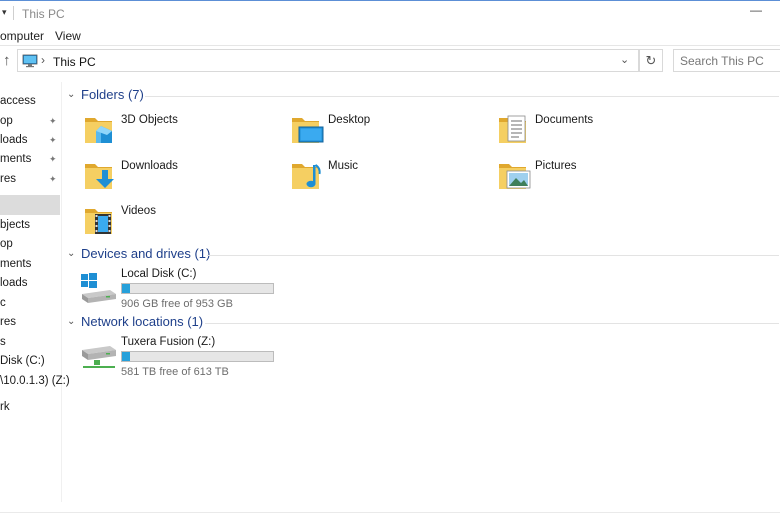 The image size is (780, 516). Describe the element at coordinates (5, 407) in the screenshot. I see `nav-item-label: rk` at that location.